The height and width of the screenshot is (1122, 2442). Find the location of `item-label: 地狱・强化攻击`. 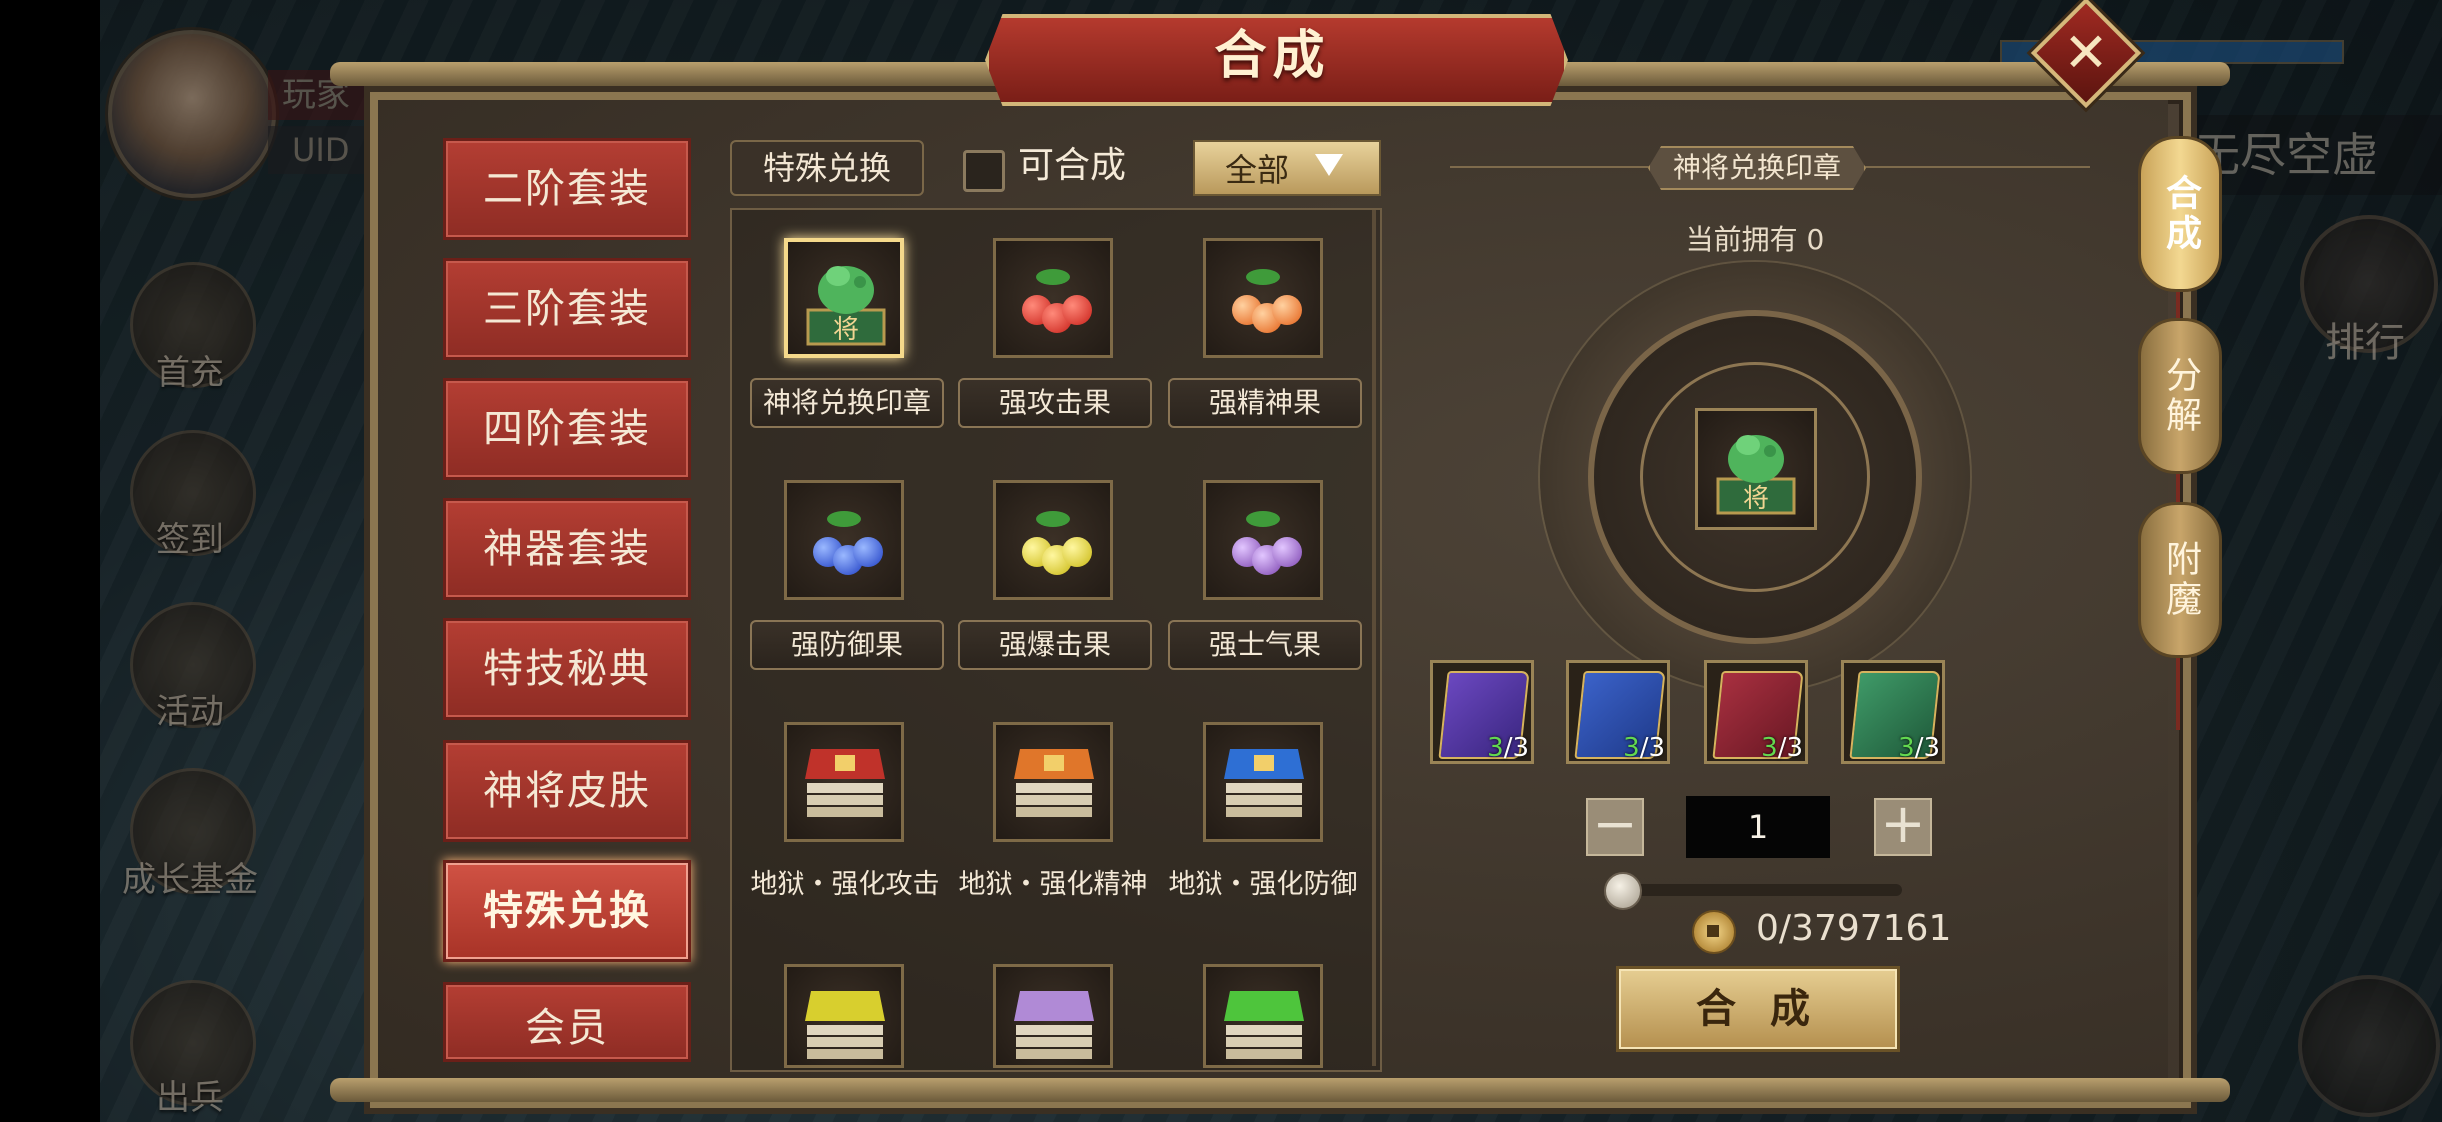

item-label: 地狱・强化攻击 is located at coordinates (845, 884).